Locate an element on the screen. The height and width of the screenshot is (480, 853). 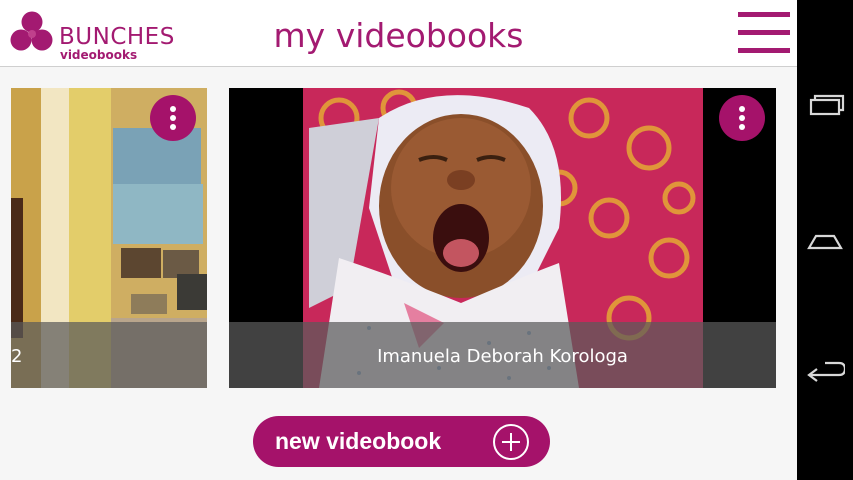
videobook-title: 2 is located at coordinates (17, 356).